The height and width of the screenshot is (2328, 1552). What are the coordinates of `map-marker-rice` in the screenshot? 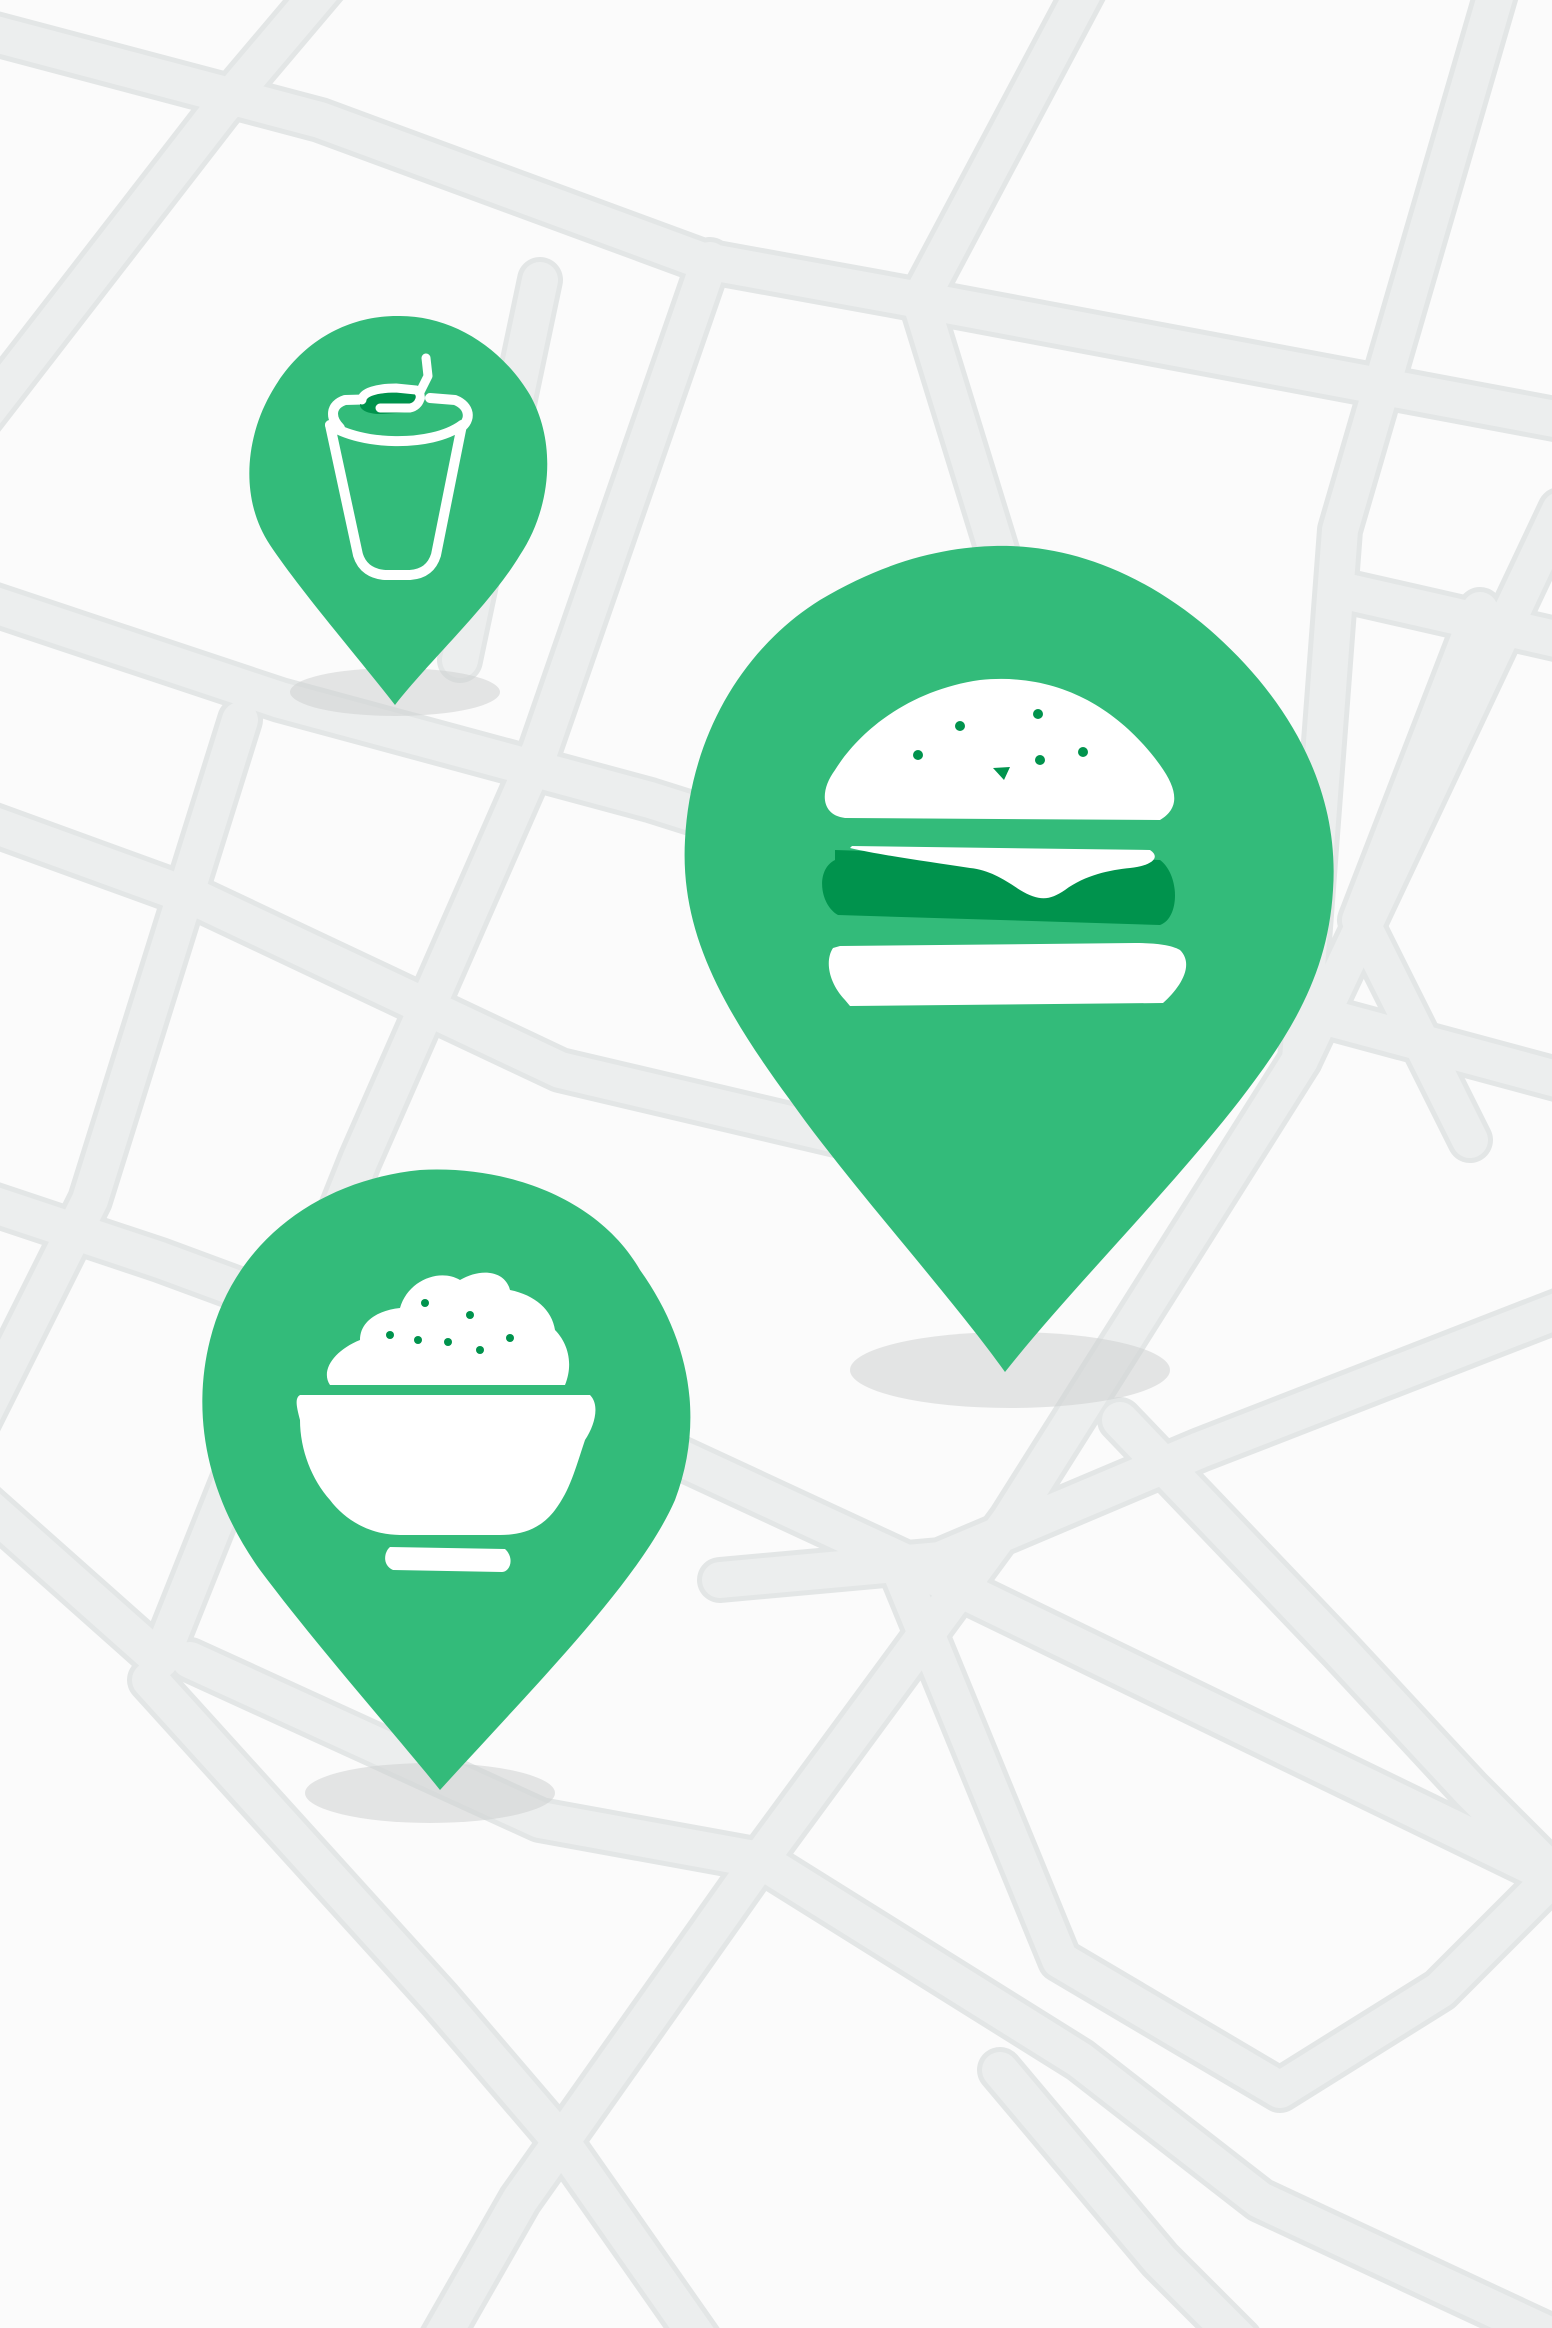 It's located at (446, 1496).